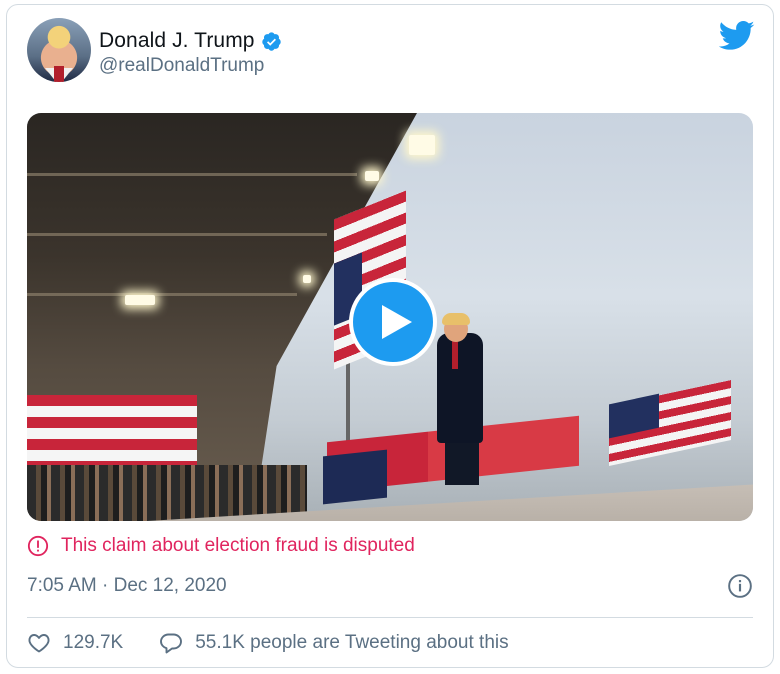  Describe the element at coordinates (39, 643) in the screenshot. I see `heart-icon` at that location.